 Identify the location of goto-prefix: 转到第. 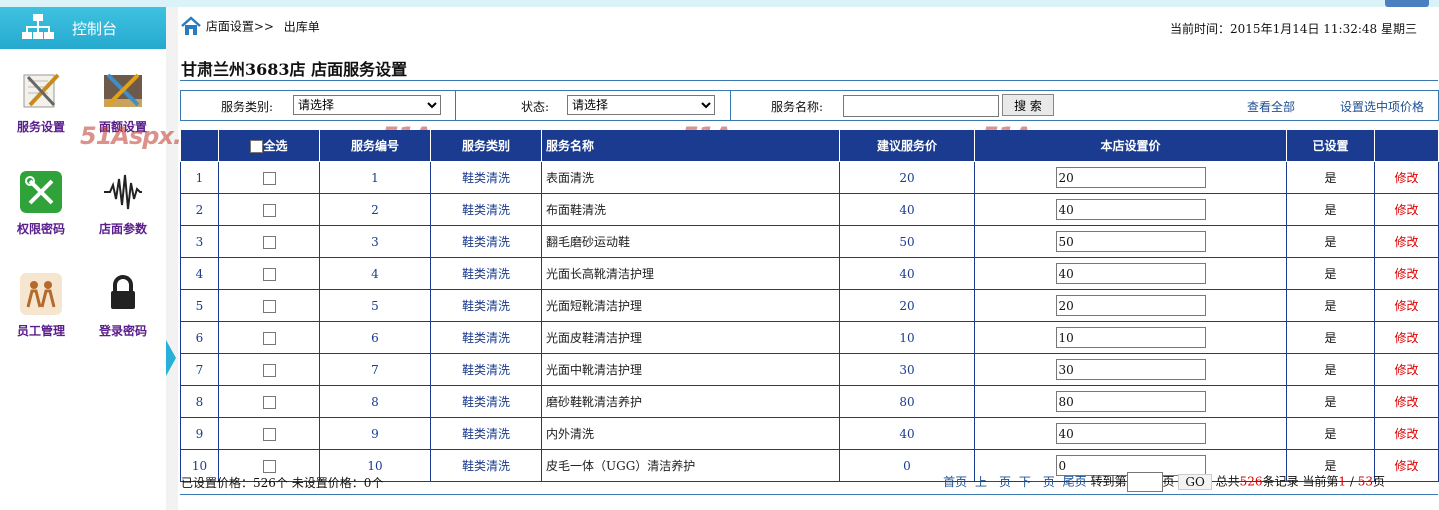
(1108, 481).